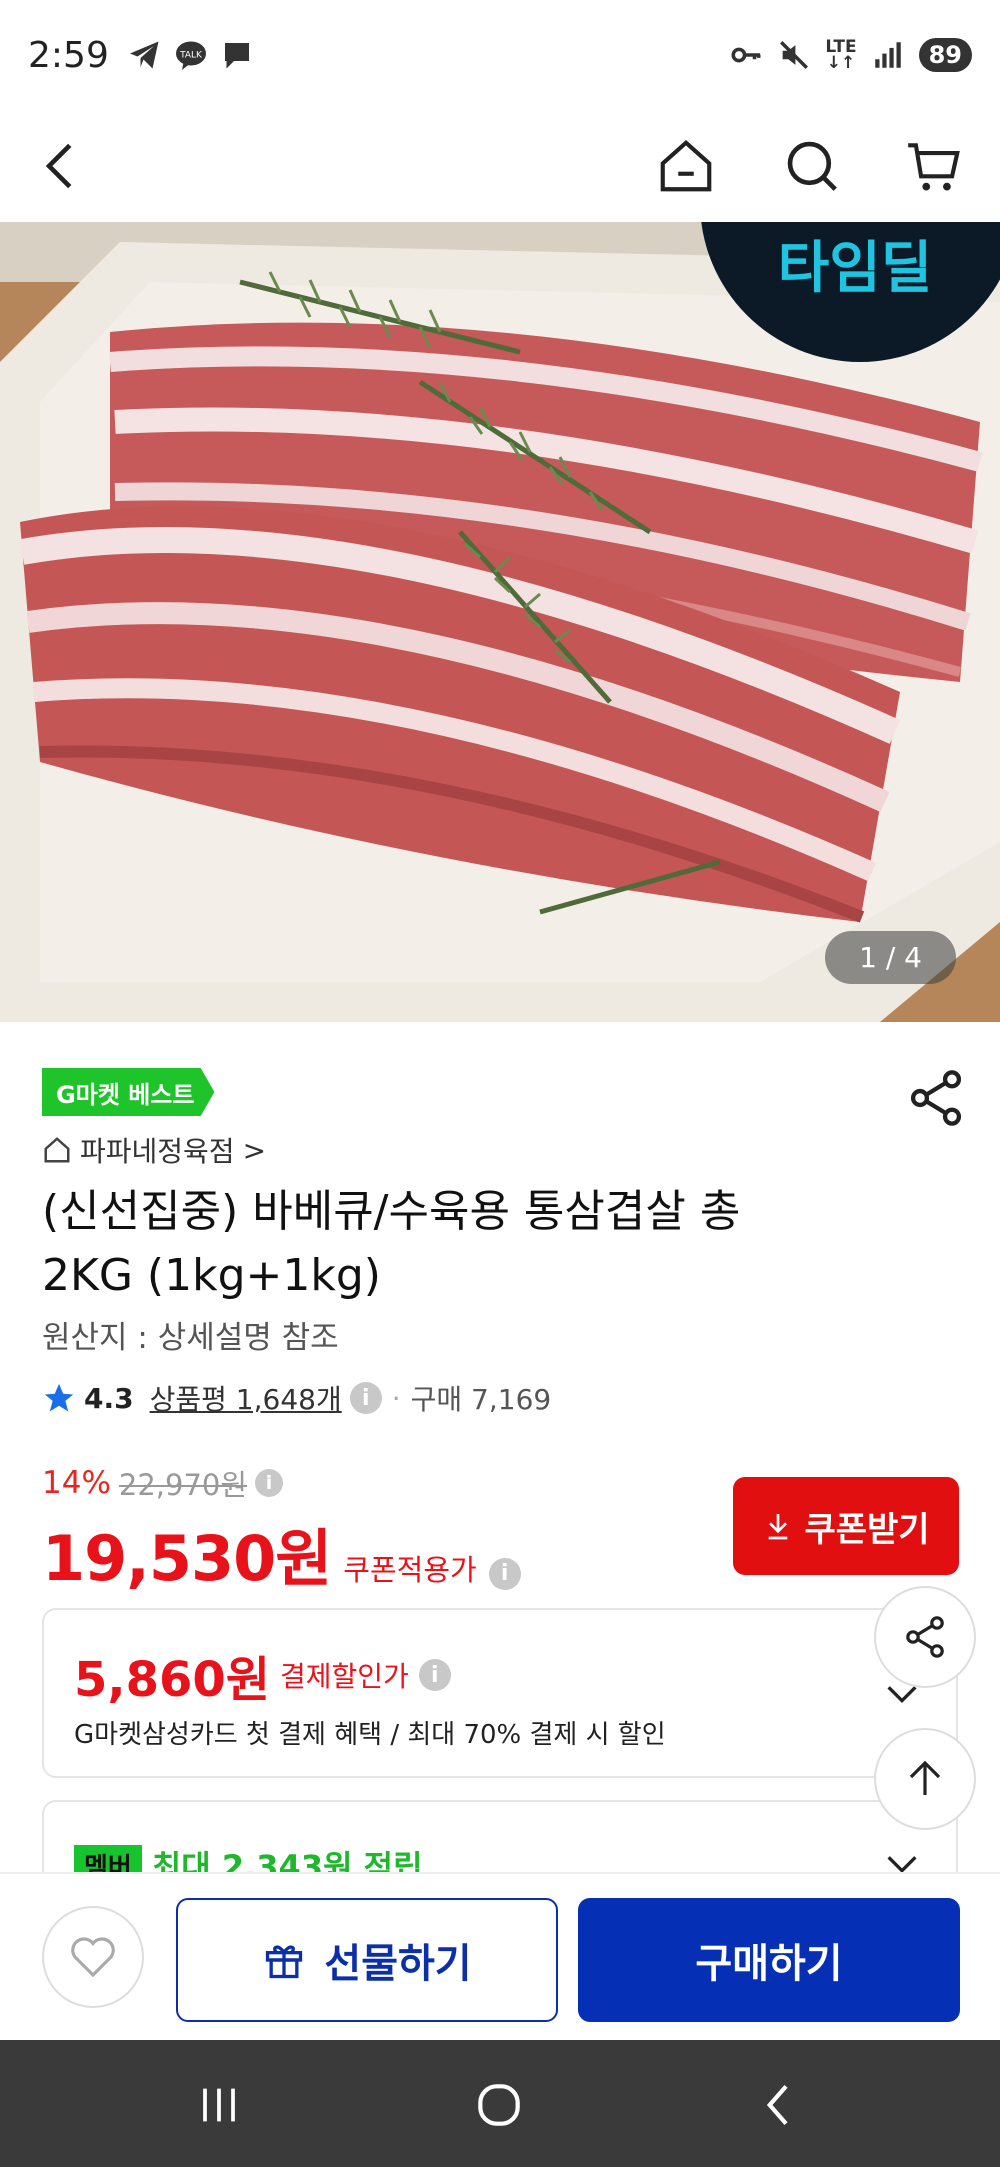  I want to click on cart-button, so click(934, 166).